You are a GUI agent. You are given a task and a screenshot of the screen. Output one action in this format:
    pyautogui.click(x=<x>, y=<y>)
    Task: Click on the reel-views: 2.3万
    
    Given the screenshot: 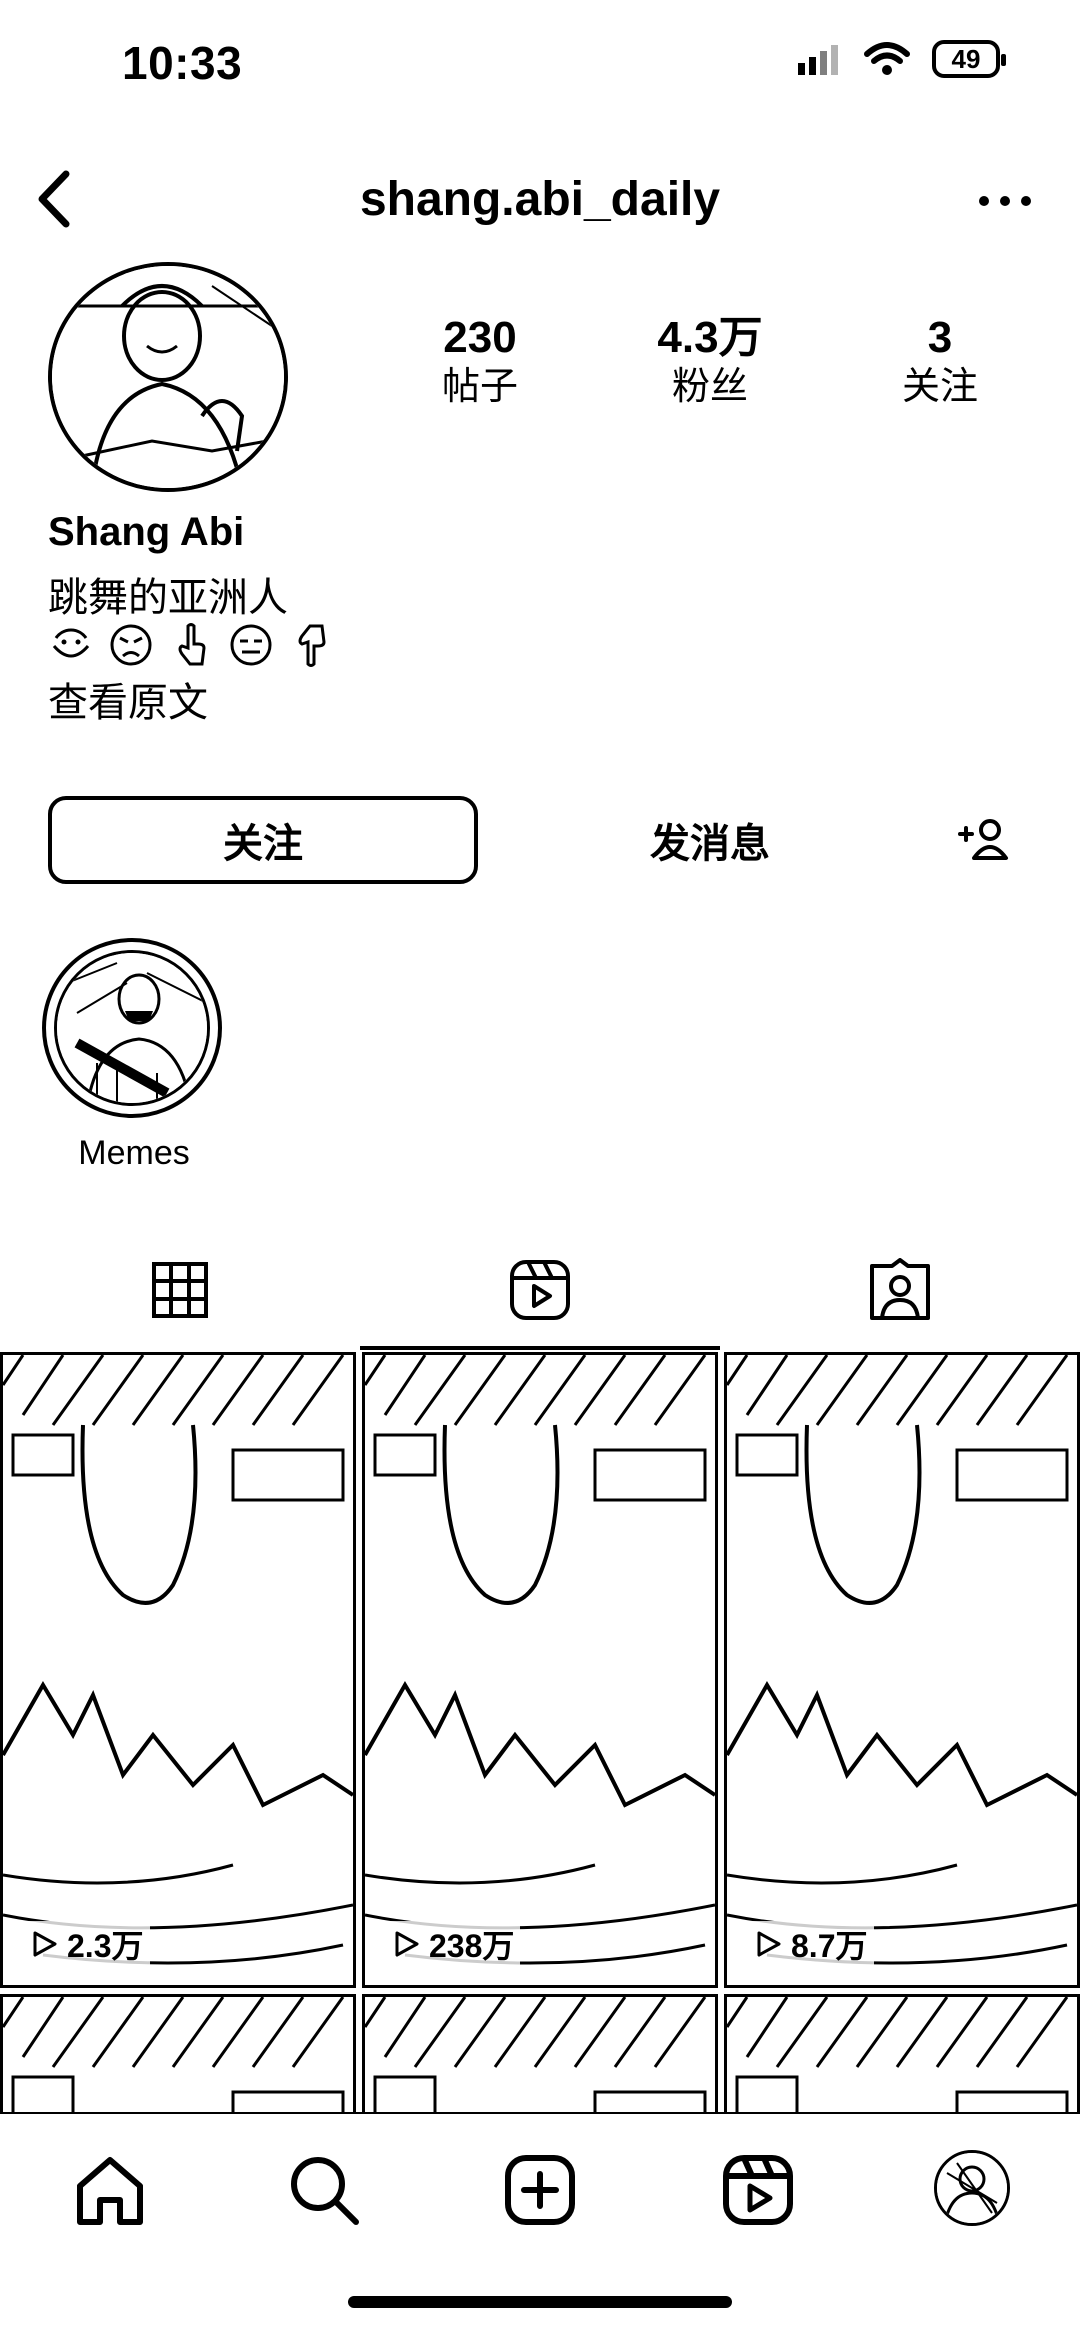 What is the action you would take?
    pyautogui.click(x=86, y=1944)
    